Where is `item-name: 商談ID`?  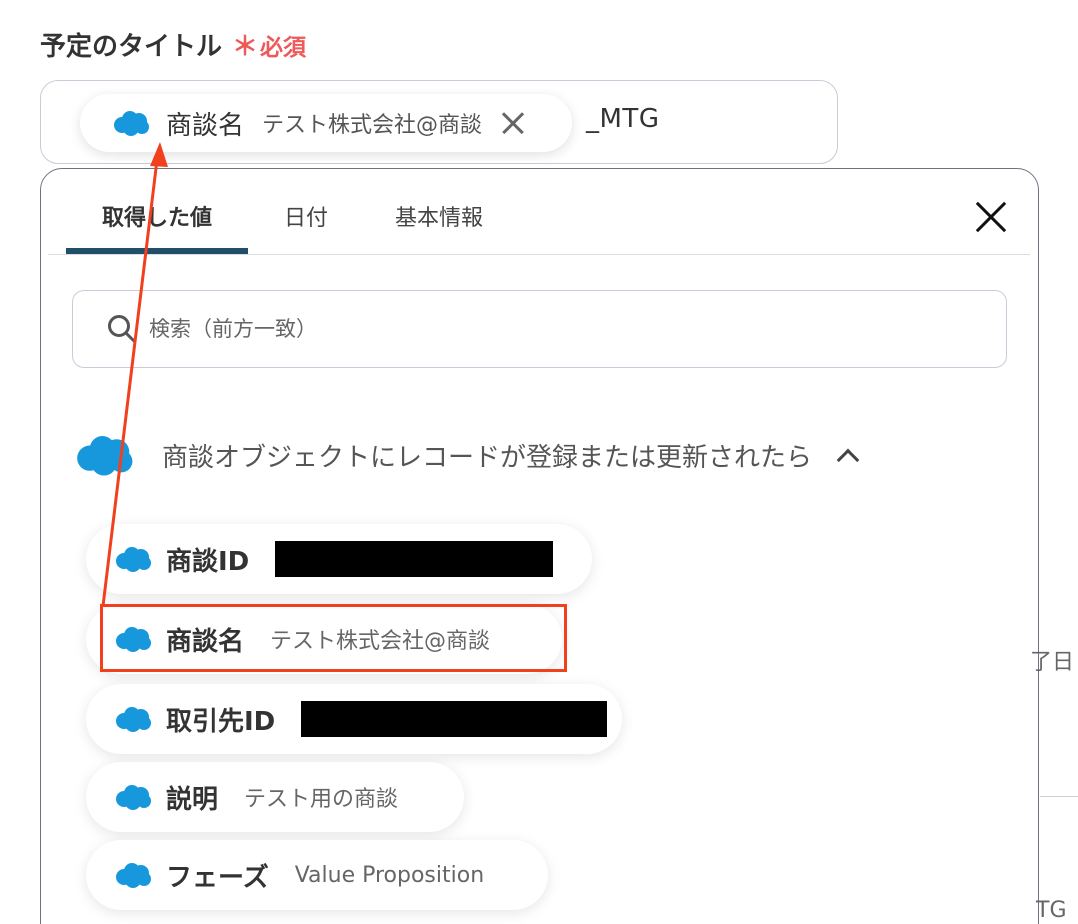
item-name: 商談ID is located at coordinates (208, 561).